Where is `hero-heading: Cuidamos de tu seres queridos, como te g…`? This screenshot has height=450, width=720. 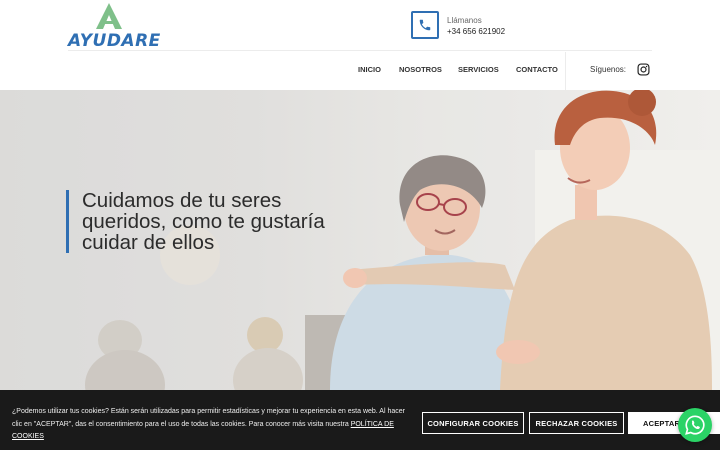
hero-heading: Cuidamos de tu seres queridos, como te g… is located at coordinates (206, 221).